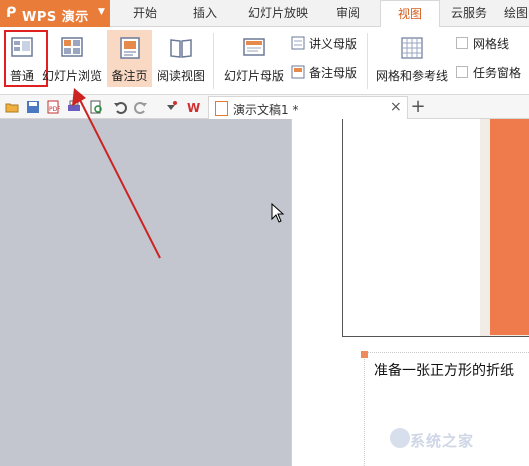 The height and width of the screenshot is (466, 529). What do you see at coordinates (145, 13) in the screenshot?
I see `tab-start: 开始` at bounding box center [145, 13].